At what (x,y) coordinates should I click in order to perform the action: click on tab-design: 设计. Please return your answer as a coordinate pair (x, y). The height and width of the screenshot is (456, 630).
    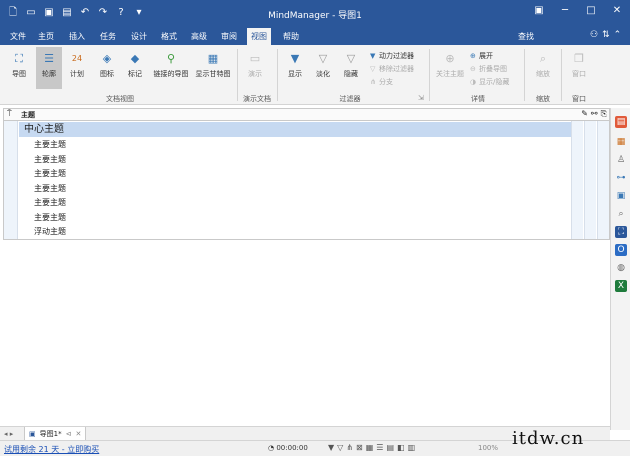
    Looking at the image, I should click on (139, 36).